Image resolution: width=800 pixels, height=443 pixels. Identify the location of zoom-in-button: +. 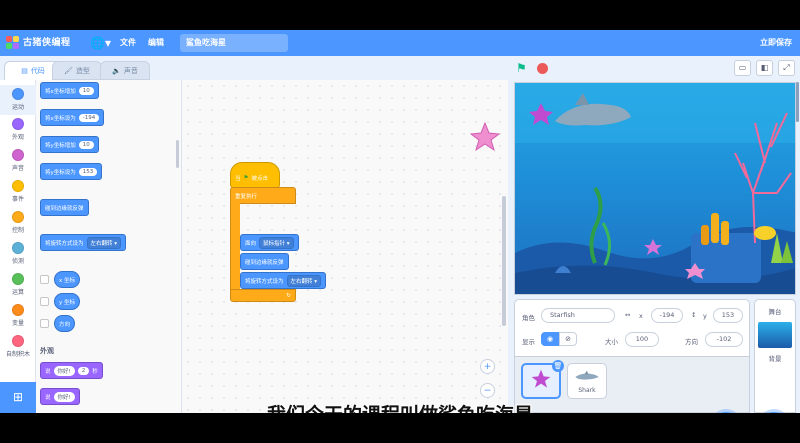
(487, 366).